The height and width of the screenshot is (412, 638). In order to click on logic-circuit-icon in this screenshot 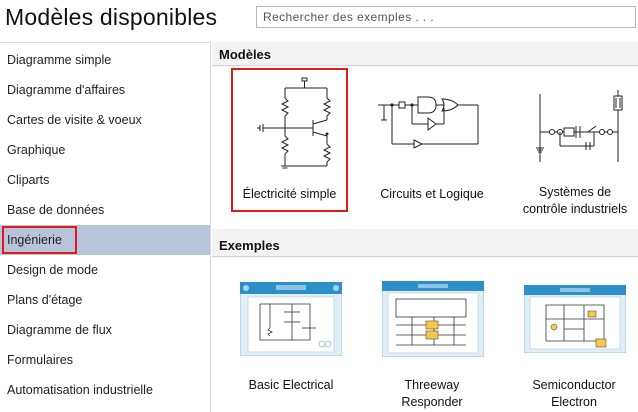, I will do `click(428, 122)`.